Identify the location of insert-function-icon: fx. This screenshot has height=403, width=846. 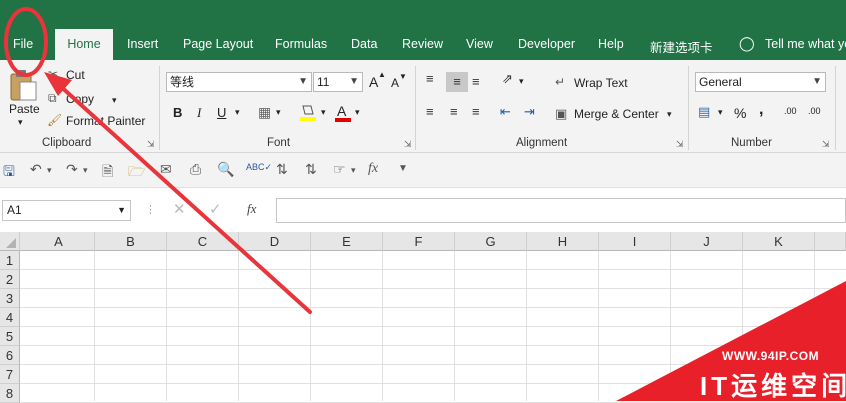
(373, 169).